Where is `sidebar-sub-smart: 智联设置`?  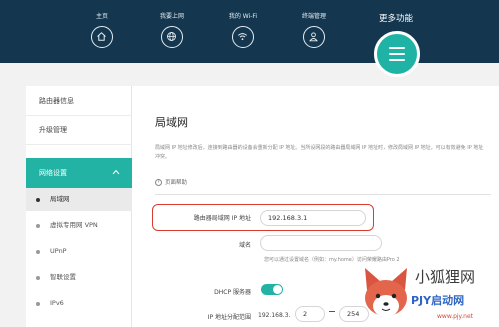
sidebar-sub-smart: 智联设置 is located at coordinates (79, 277).